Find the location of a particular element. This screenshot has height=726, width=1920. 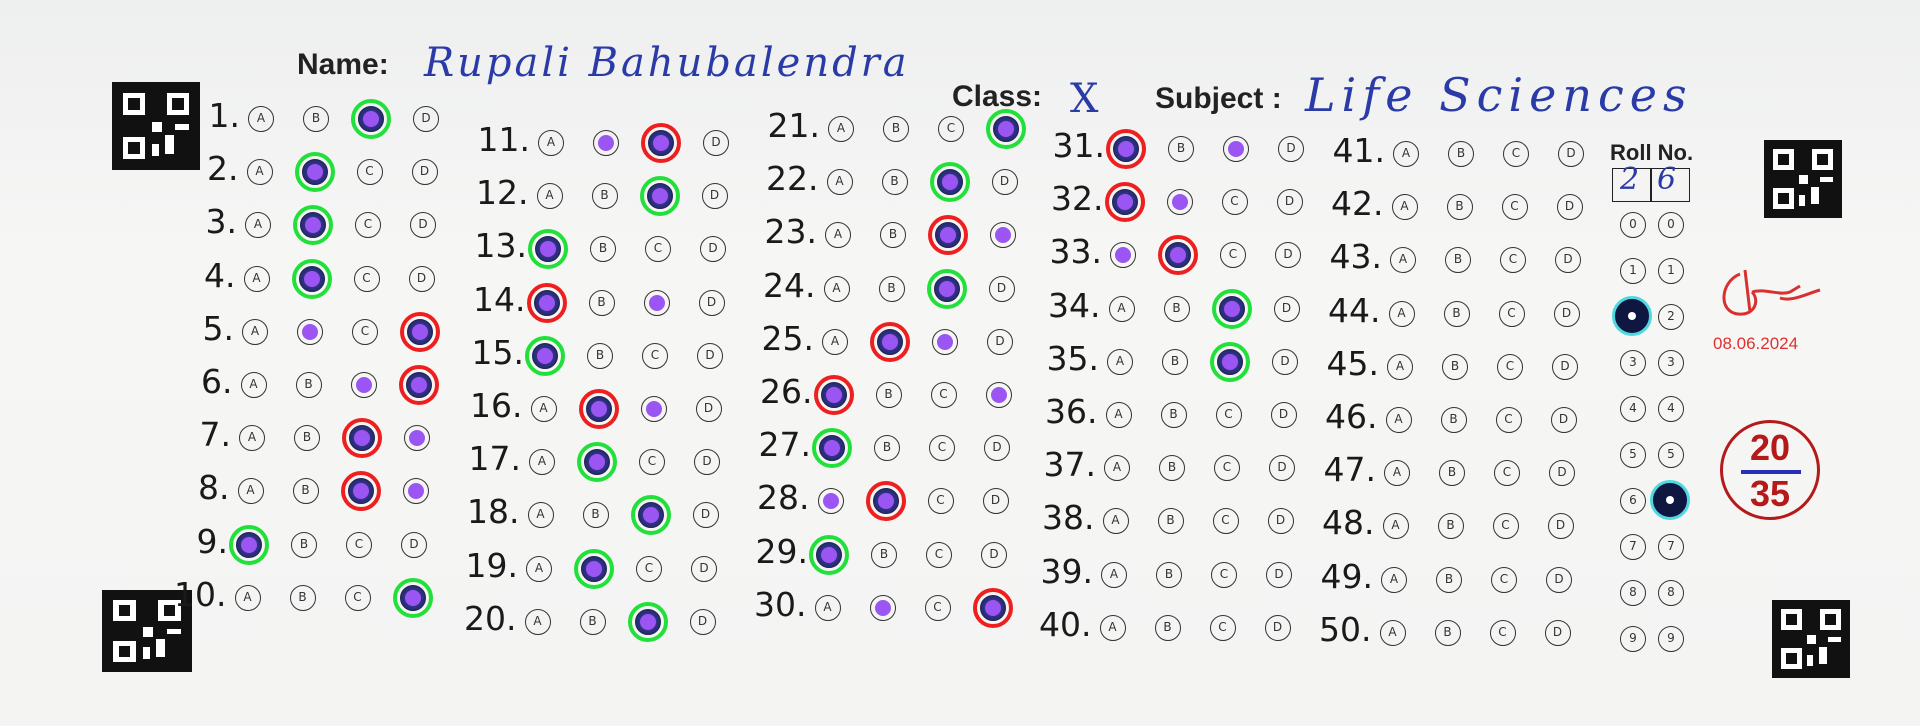

answer-bubble-q42-b: B is located at coordinates (1459, 207).